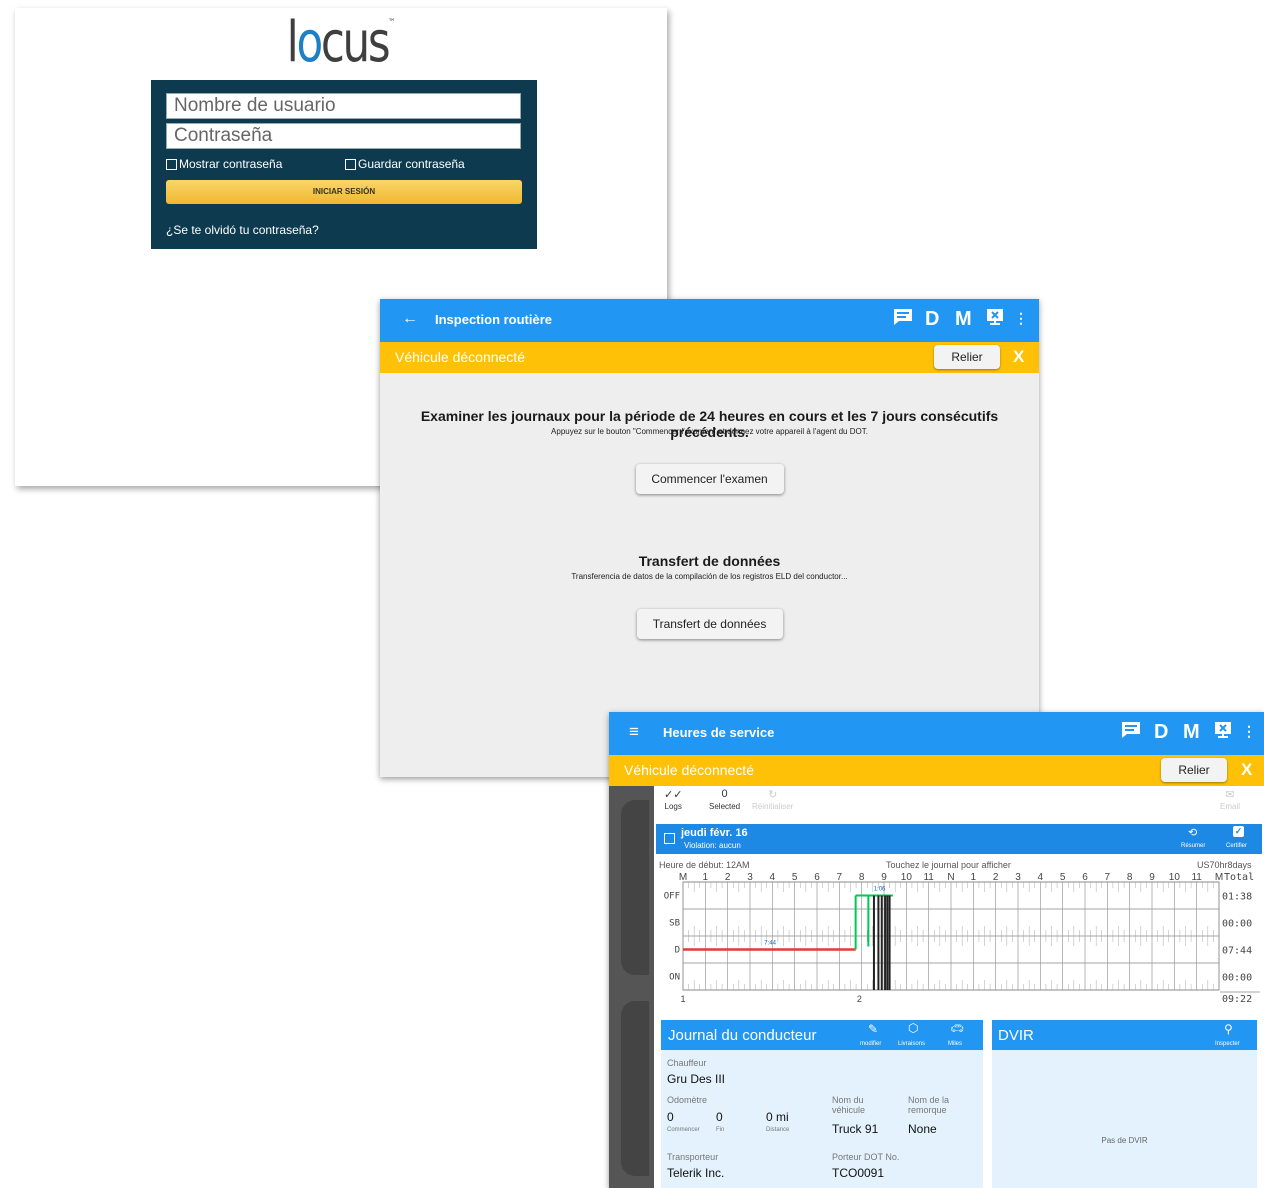  Describe the element at coordinates (720, 1130) in the screenshot. I see `odo-end-label: Fin` at that location.